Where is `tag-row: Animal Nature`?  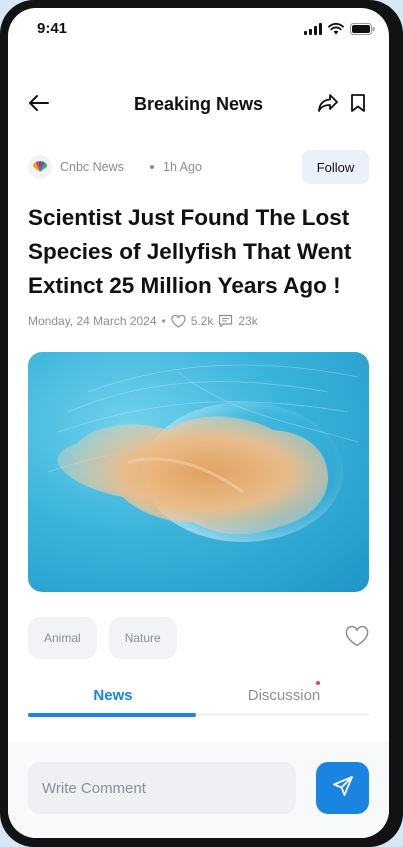 tag-row: Animal Nature is located at coordinates (102, 638).